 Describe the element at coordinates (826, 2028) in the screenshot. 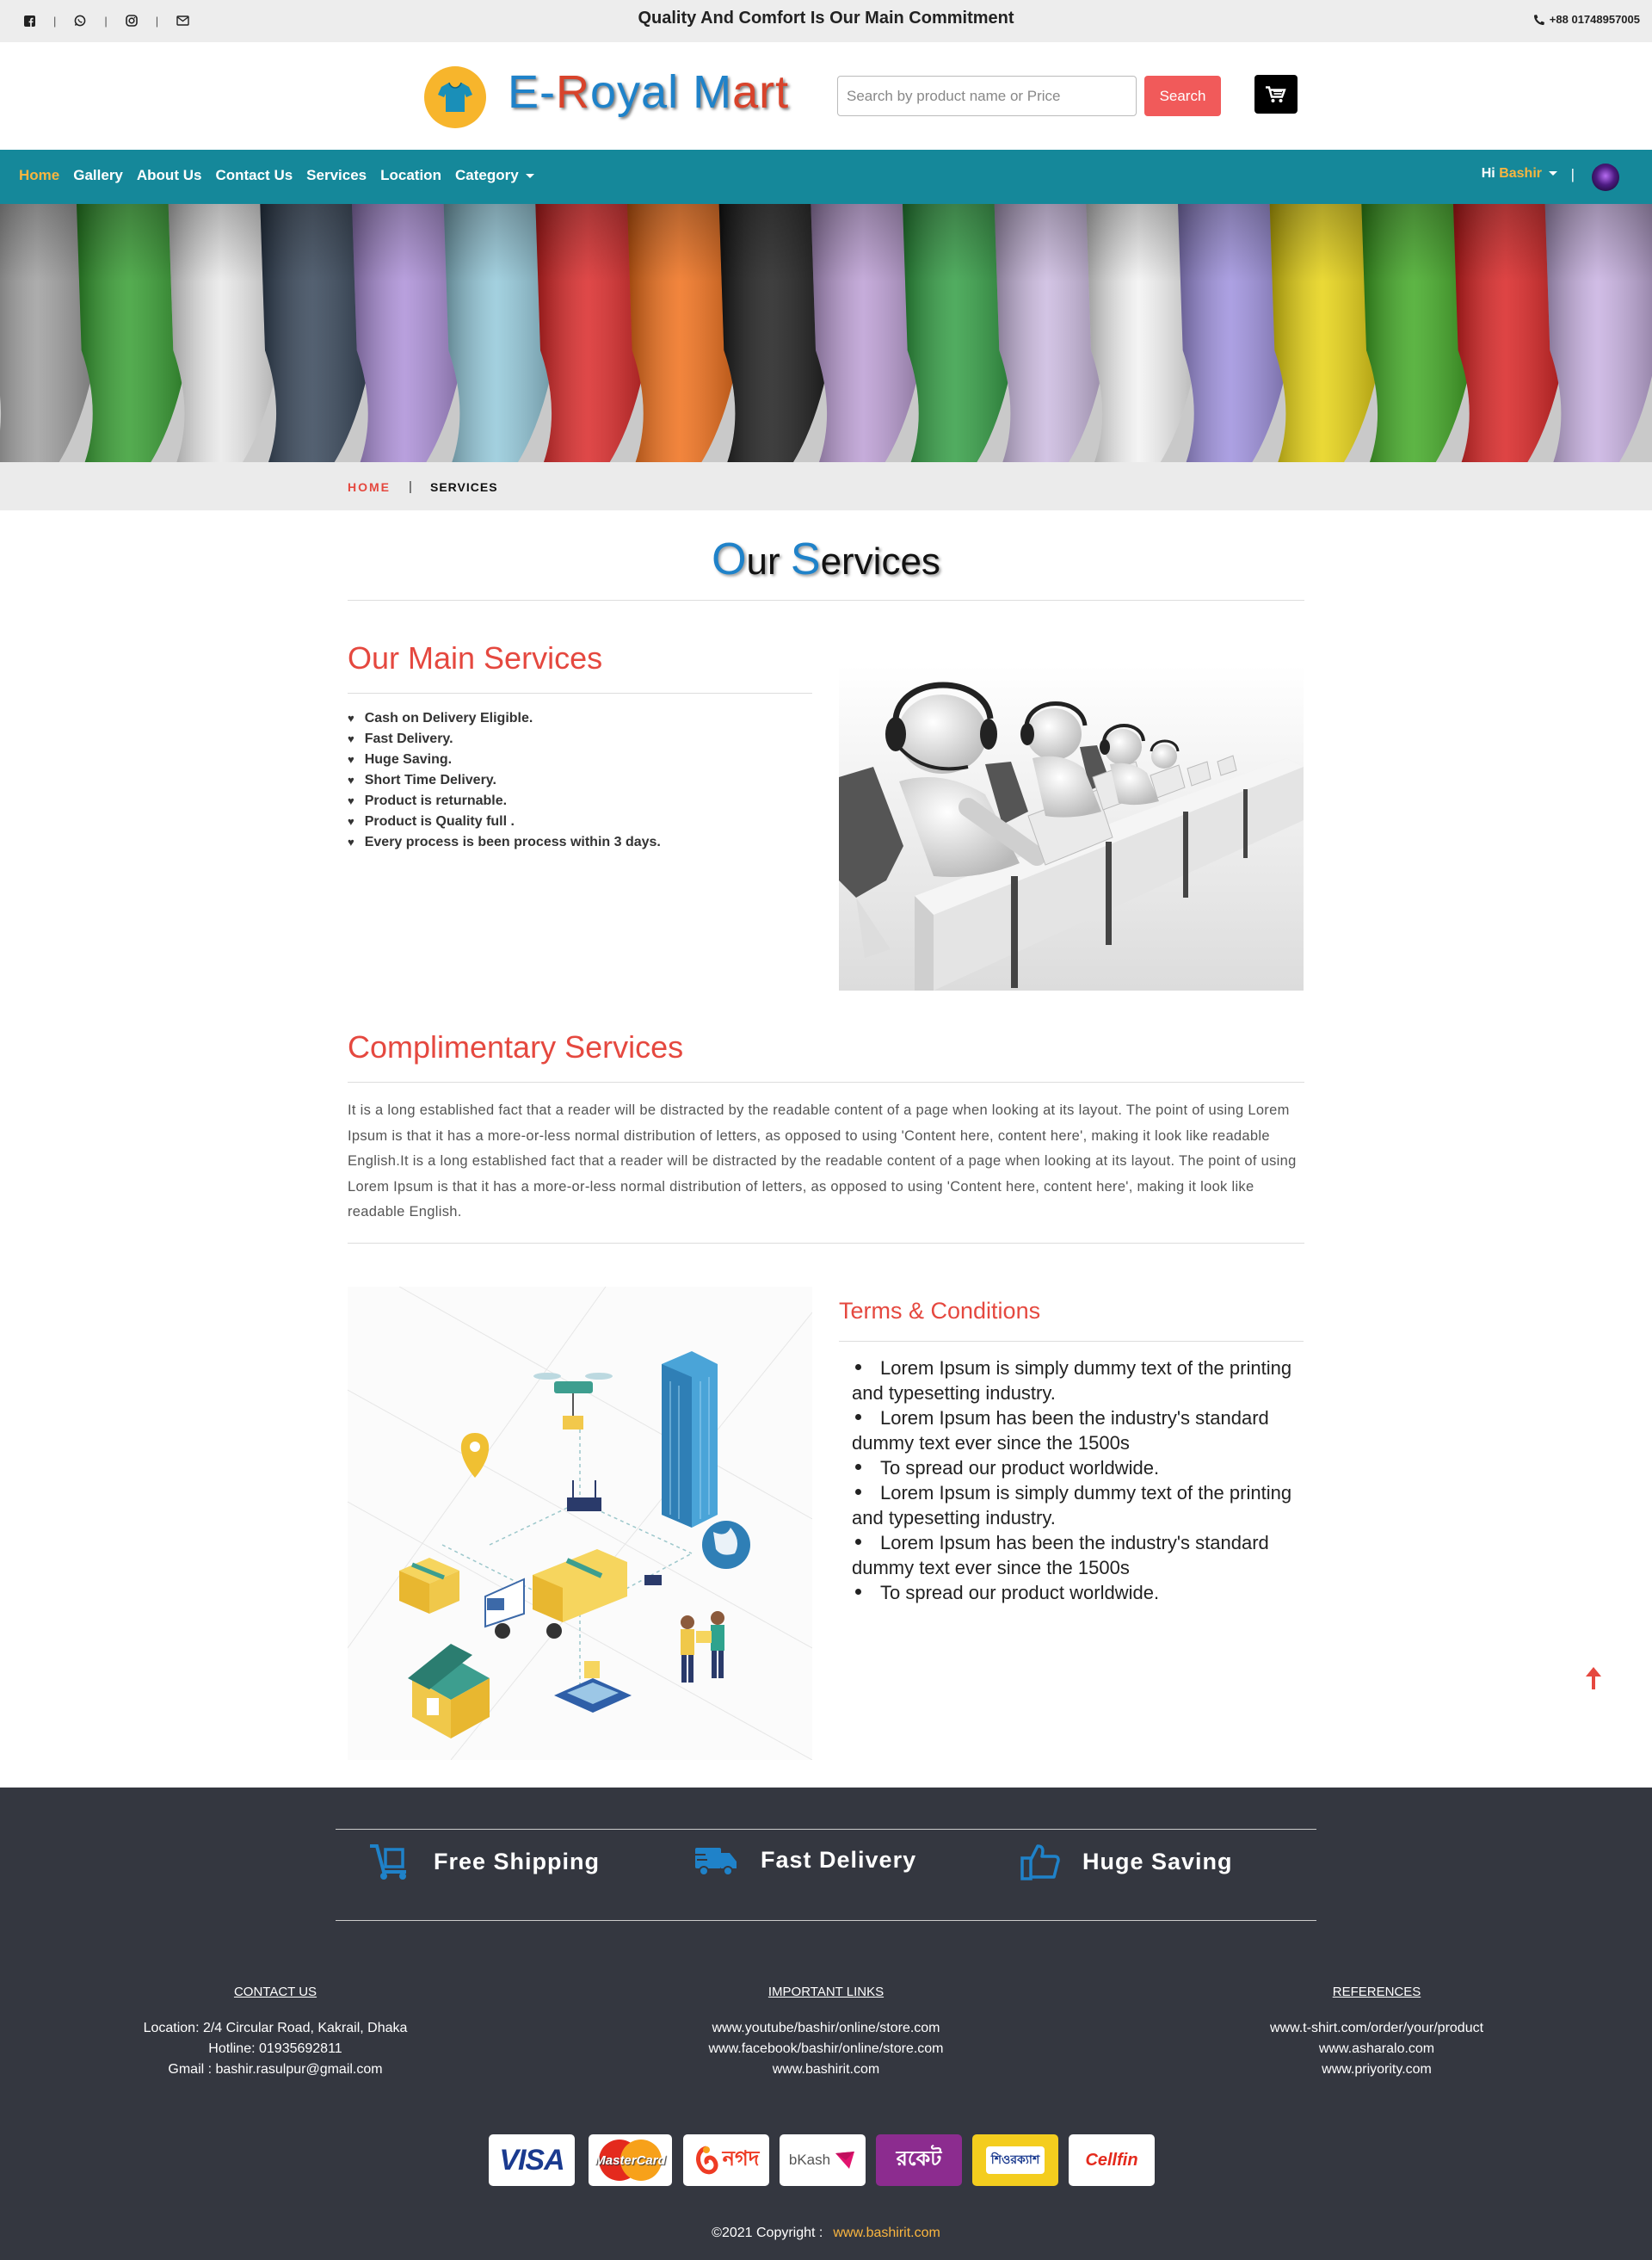

I see `footer-link: www.youtube/bashir/online/store.com` at that location.